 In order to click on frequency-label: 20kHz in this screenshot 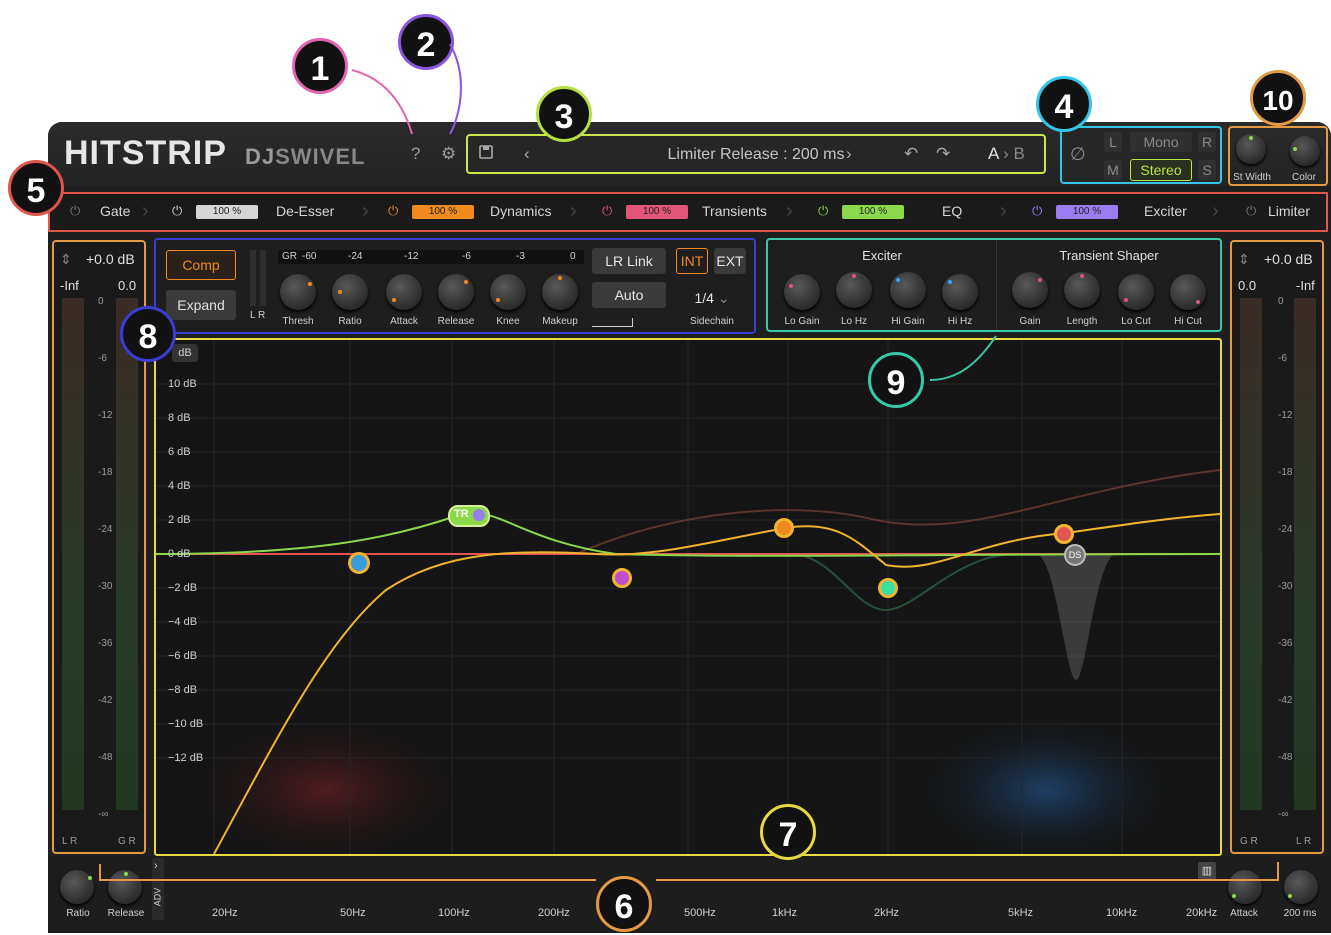, I will do `click(1202, 913)`.